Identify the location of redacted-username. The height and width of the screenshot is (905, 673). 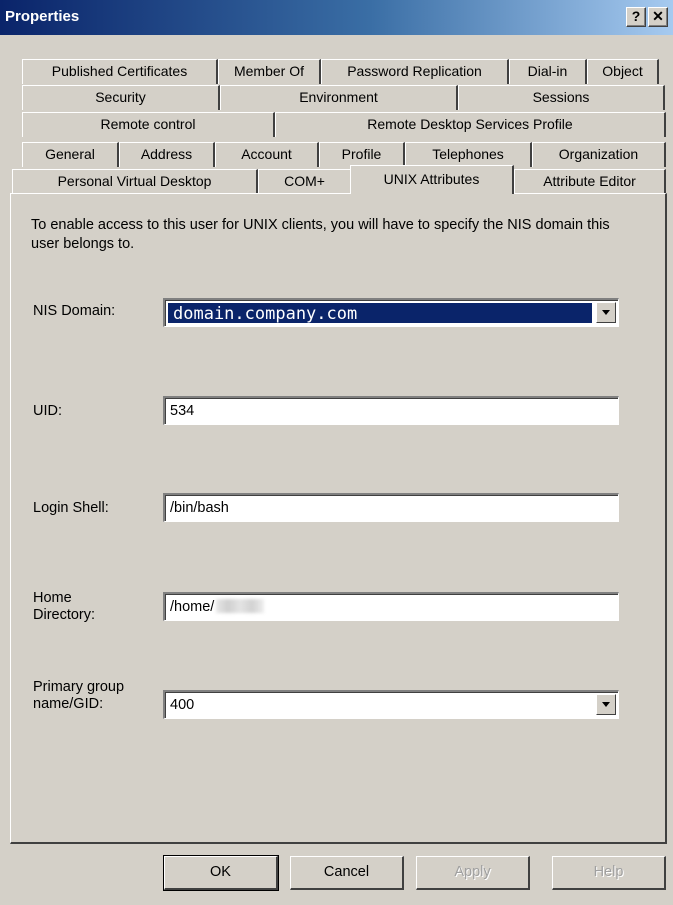
(240, 606).